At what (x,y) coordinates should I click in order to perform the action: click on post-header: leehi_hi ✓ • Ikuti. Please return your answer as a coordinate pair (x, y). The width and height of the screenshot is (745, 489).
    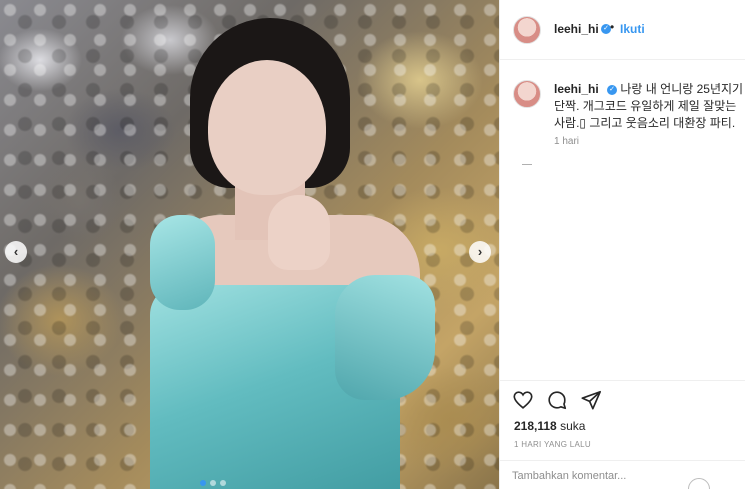
    Looking at the image, I should click on (622, 30).